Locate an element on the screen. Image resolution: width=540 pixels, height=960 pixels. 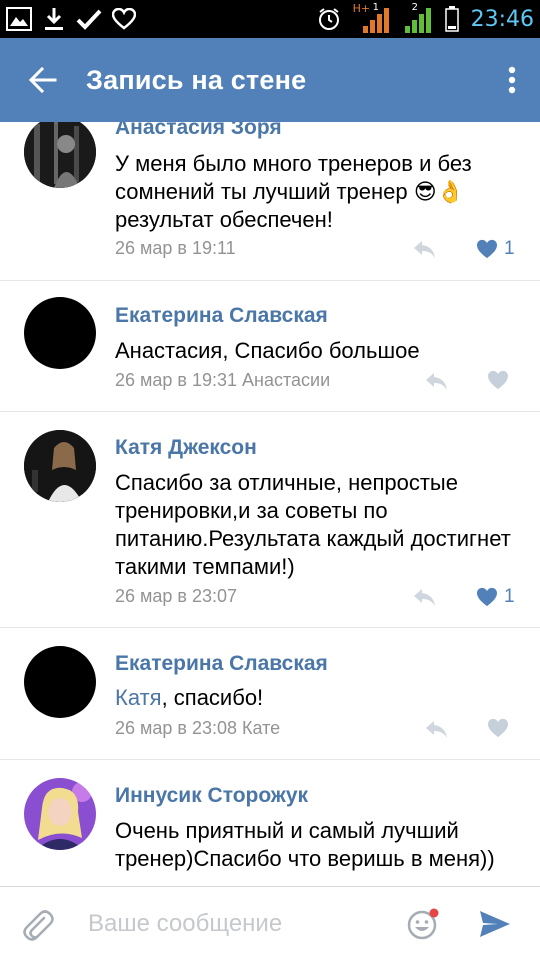
status-system: H+ 1 2 23:46 is located at coordinates (425, 18).